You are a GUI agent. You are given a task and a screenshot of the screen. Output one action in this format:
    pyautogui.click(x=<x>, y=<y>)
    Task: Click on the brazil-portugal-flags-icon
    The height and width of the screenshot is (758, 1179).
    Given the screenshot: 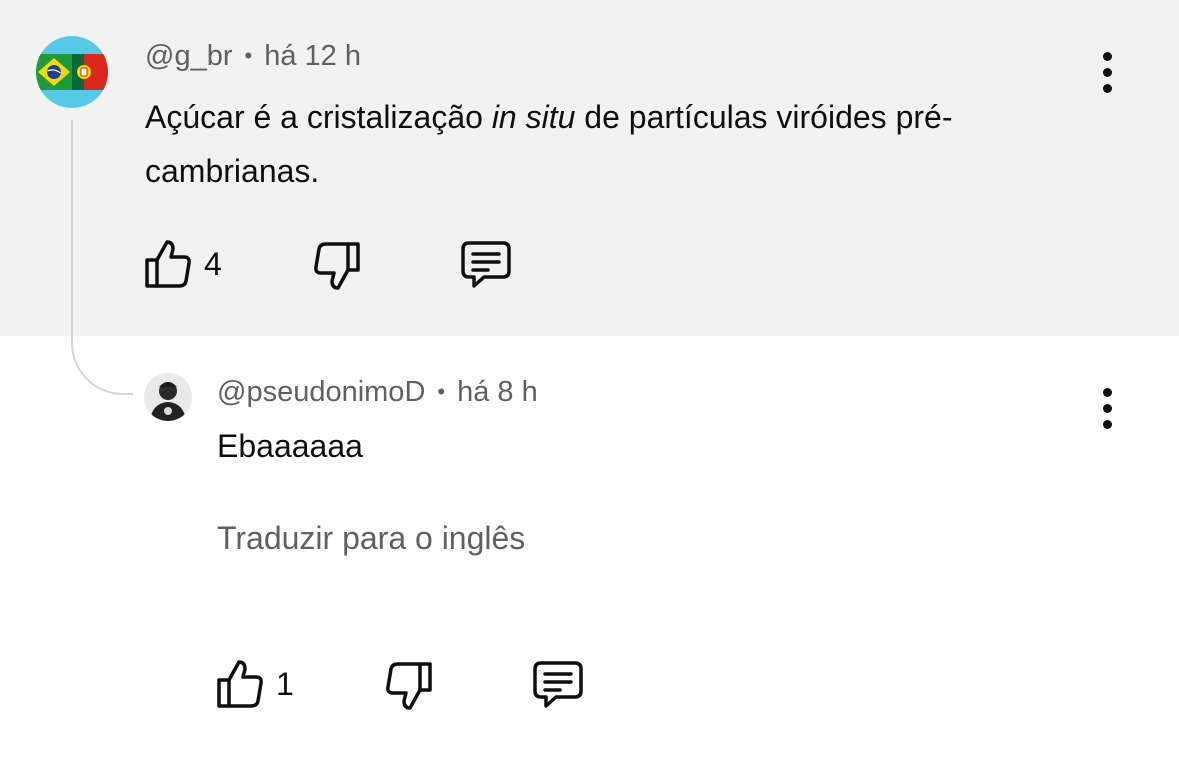 What is the action you would take?
    pyautogui.click(x=72, y=72)
    